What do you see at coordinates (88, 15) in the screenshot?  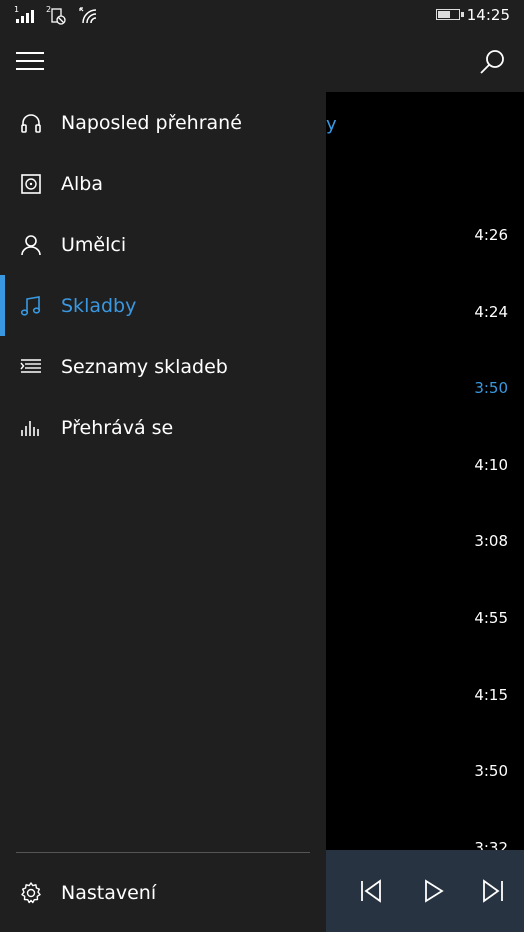 I see `wifi-icon` at bounding box center [88, 15].